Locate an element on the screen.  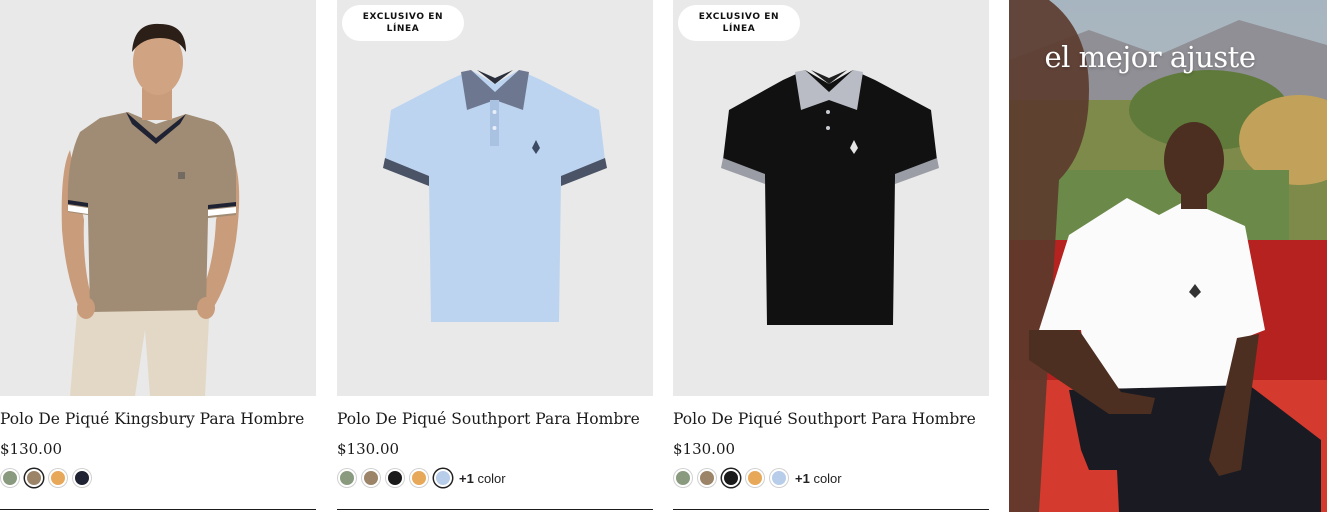
swatch-navy is located at coordinates (82, 478).